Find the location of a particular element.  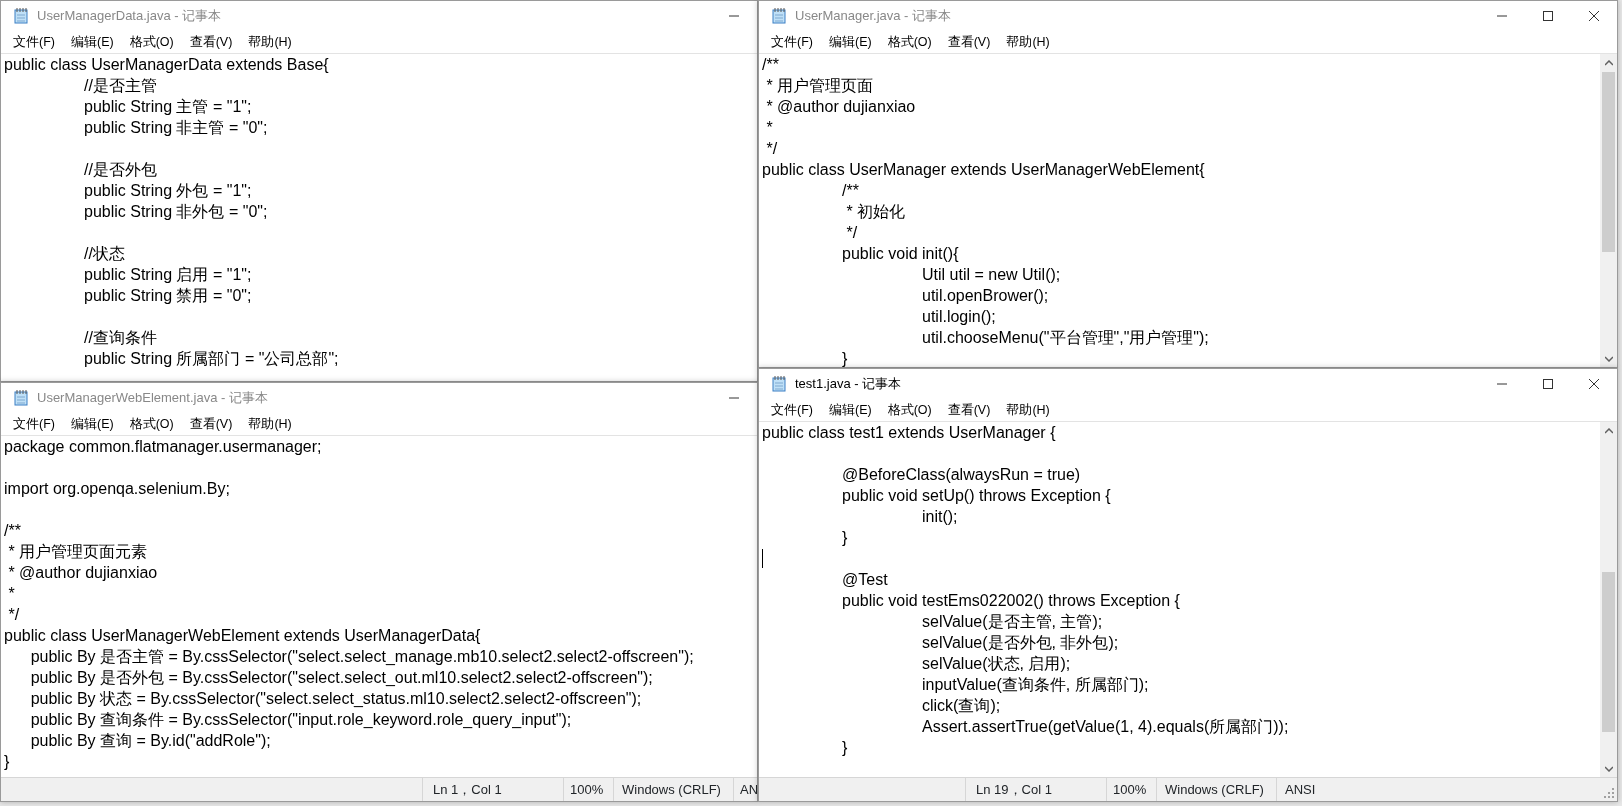

code-line: Assert.assertTrue(getValue(1, 4).equals(所属部门)); is located at coordinates (1105, 727).